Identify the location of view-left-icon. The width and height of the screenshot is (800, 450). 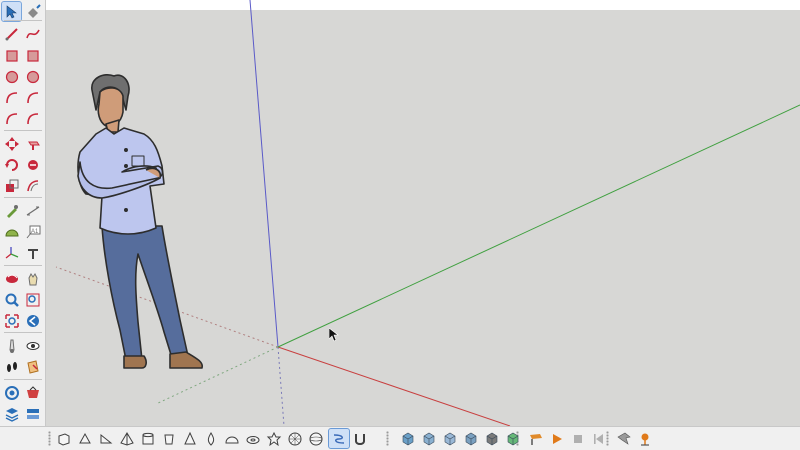
(513, 439).